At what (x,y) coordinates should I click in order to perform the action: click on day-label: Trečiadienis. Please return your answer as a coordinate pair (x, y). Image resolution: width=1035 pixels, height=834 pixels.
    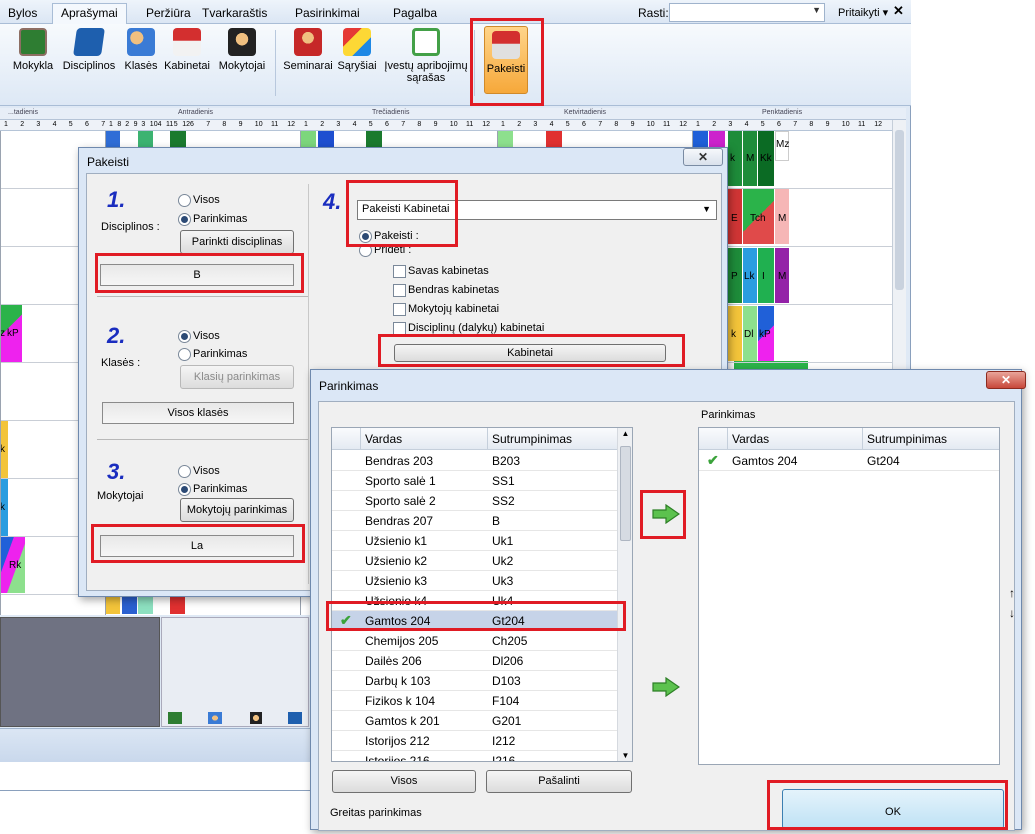
    Looking at the image, I should click on (391, 112).